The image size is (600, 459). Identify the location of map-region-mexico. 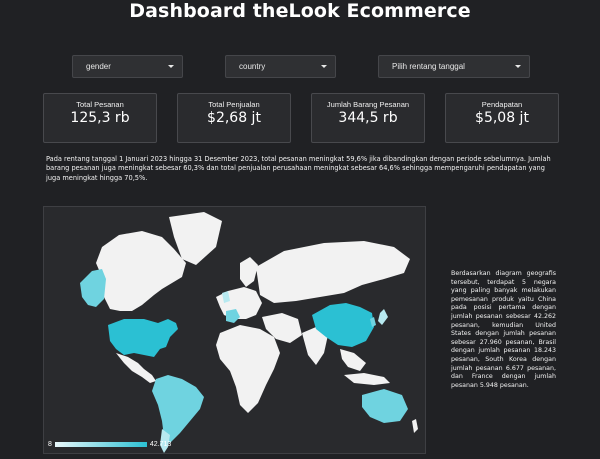
(136, 368).